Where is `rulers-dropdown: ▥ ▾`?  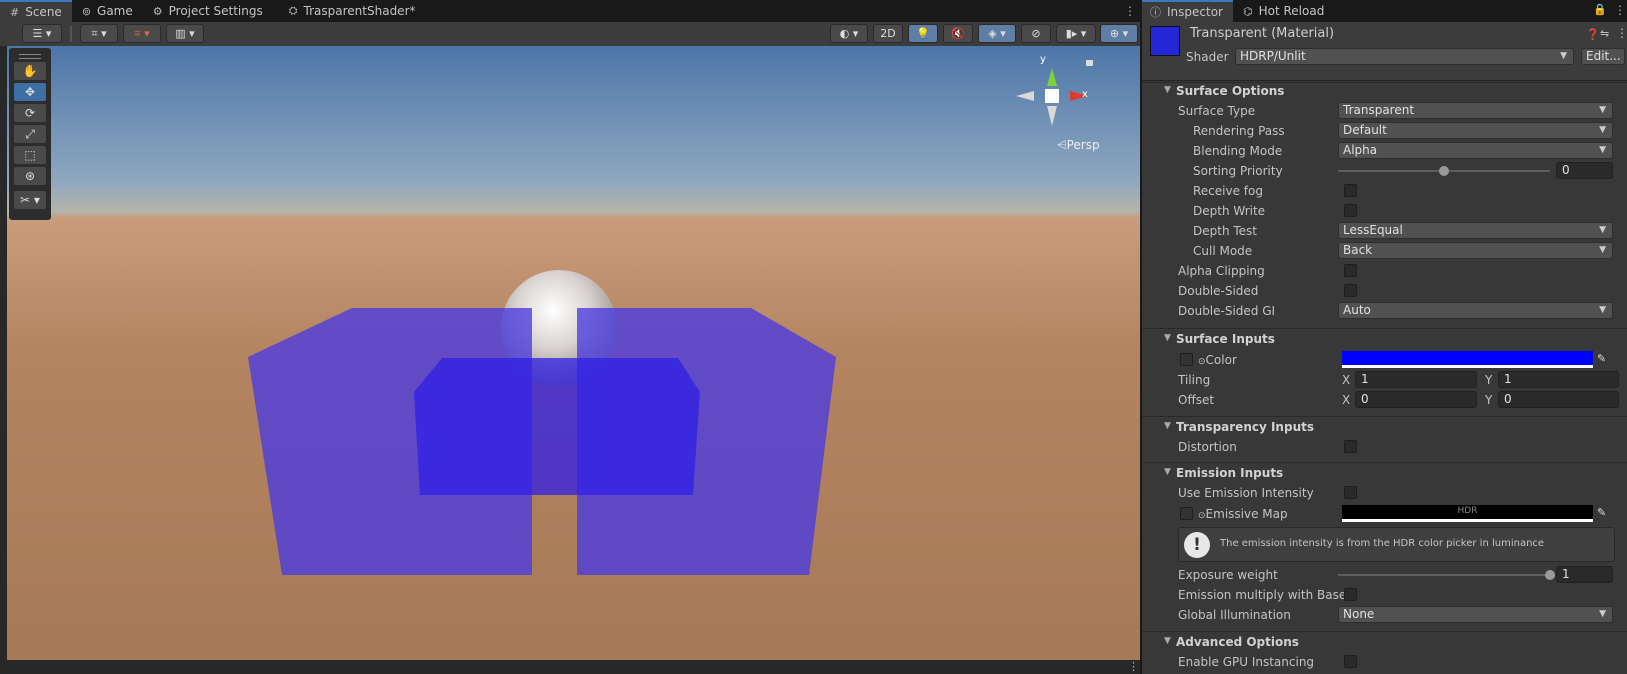 rulers-dropdown: ▥ ▾ is located at coordinates (185, 33).